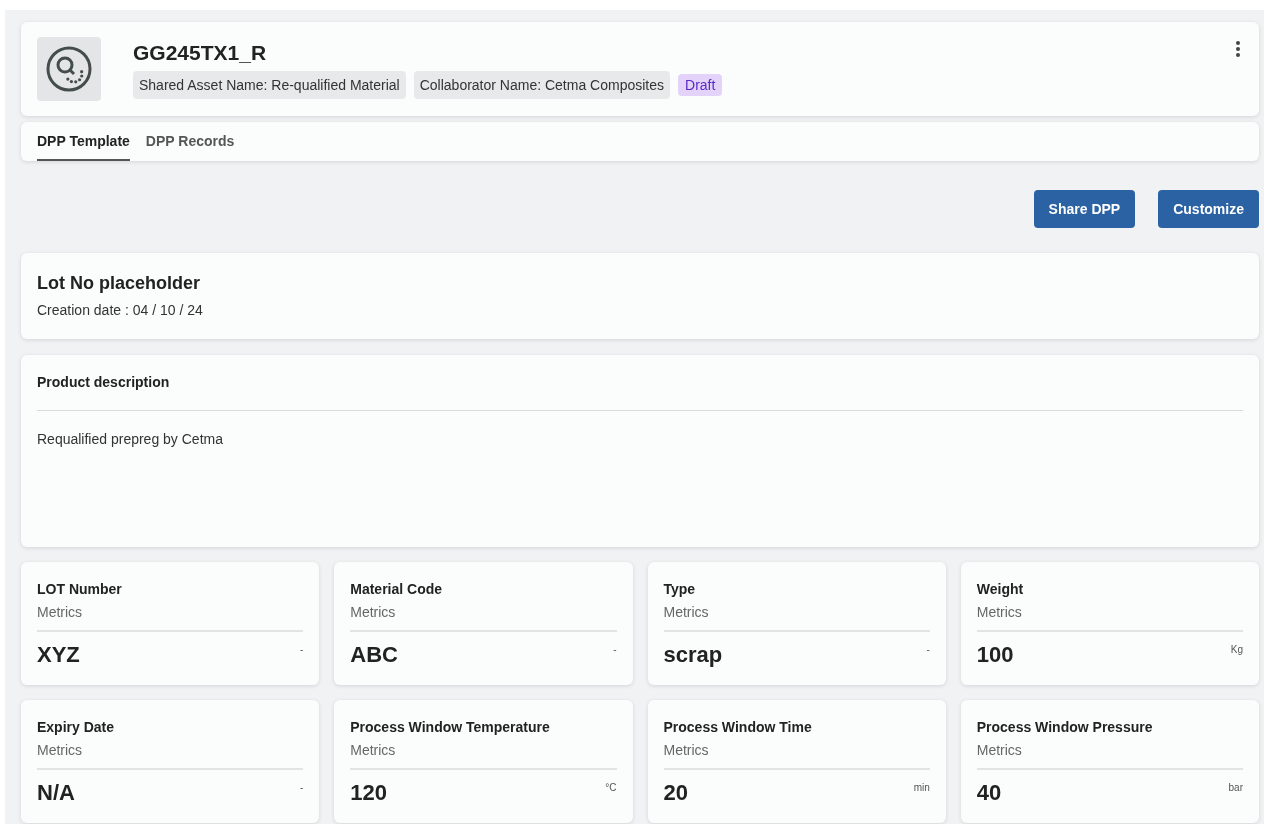  Describe the element at coordinates (1235, 787) in the screenshot. I see `metric-unit: bar` at that location.